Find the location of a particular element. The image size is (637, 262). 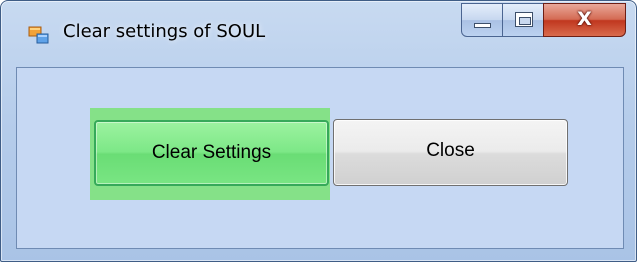

close-icon: X is located at coordinates (584, 19).